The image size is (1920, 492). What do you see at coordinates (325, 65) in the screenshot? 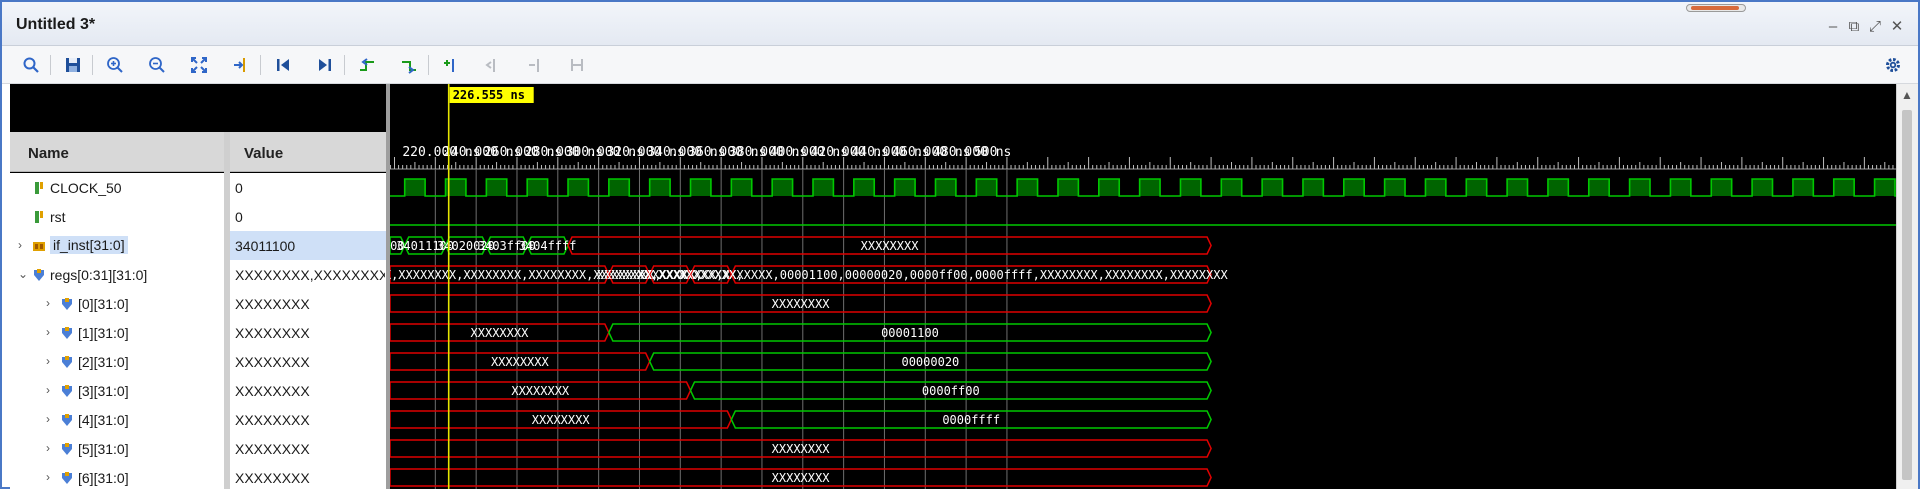
I see `go-to-last-time-icon` at bounding box center [325, 65].